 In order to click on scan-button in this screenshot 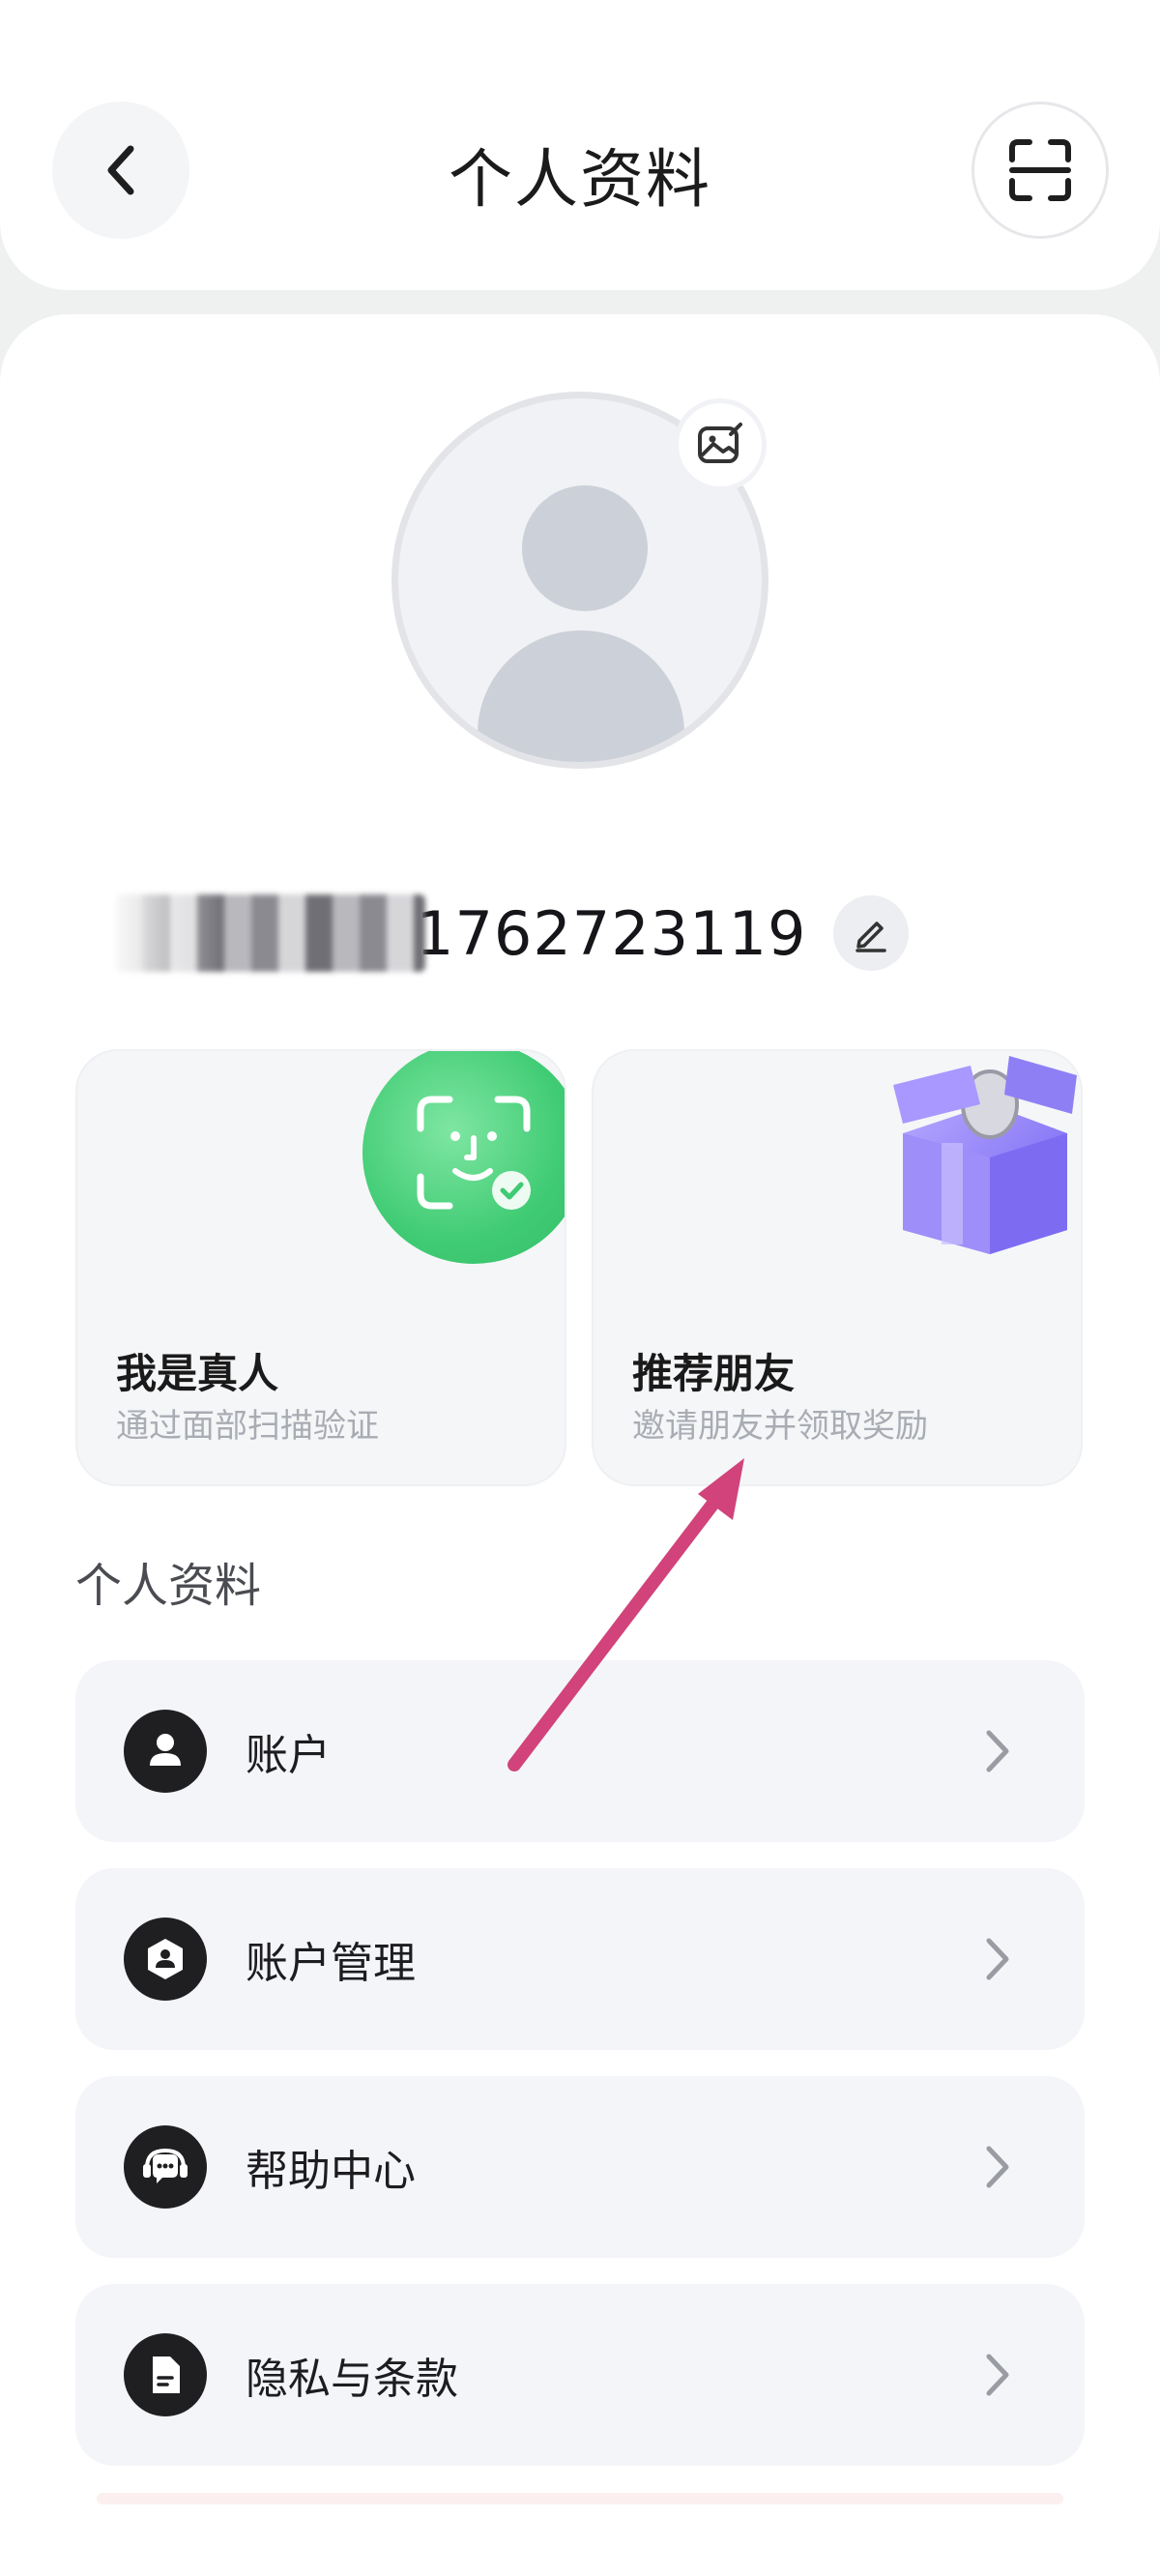, I will do `click(1040, 170)`.